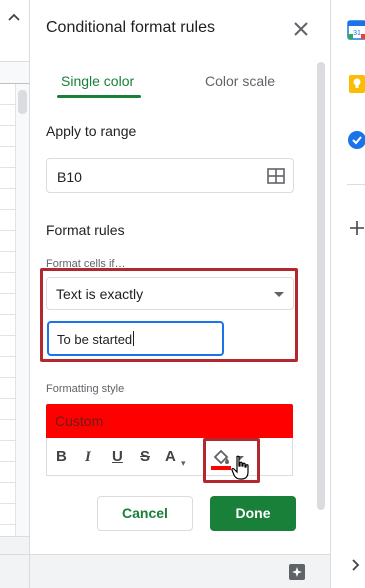  What do you see at coordinates (170, 457) in the screenshot?
I see `text-color-button: A` at bounding box center [170, 457].